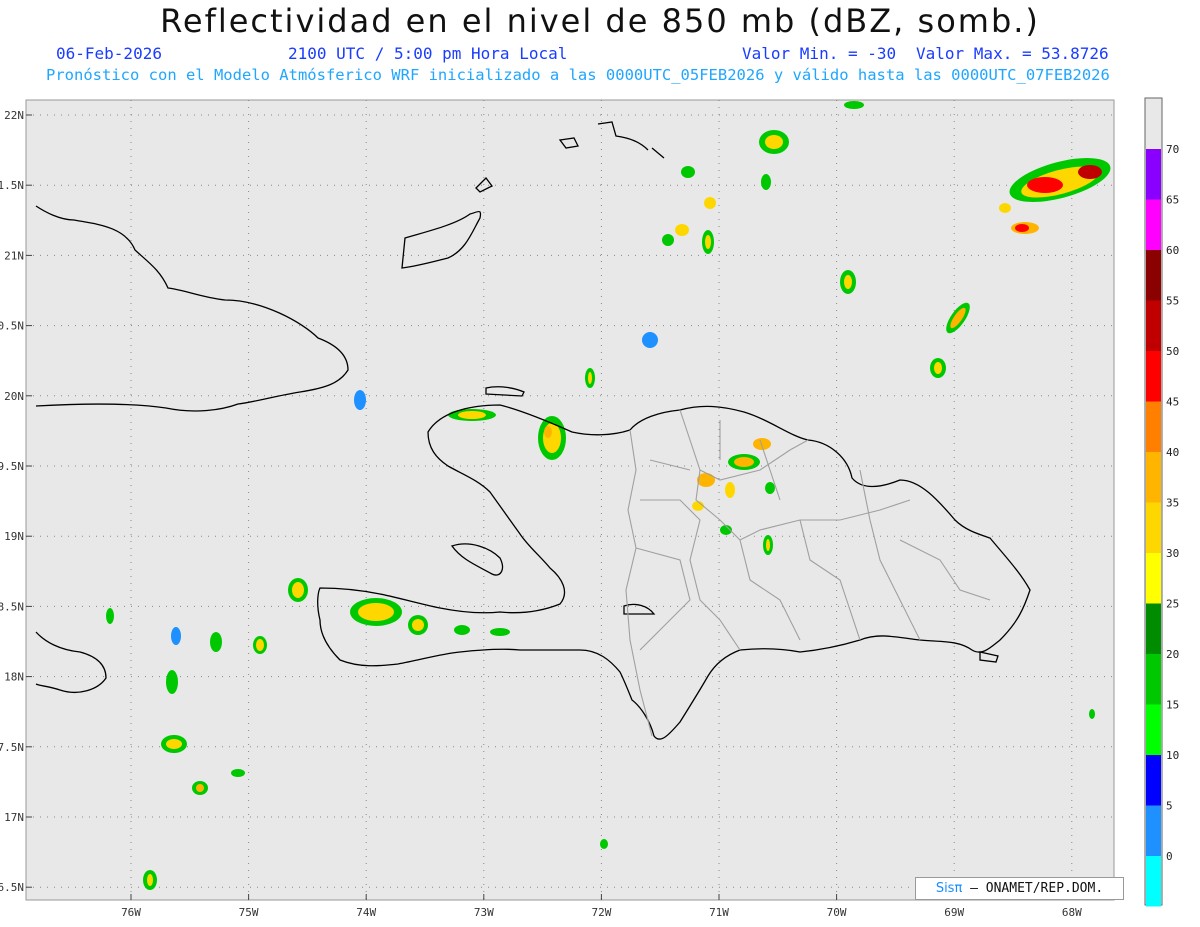  Describe the element at coordinates (1172, 149) in the screenshot. I see `colorbar-label: 70` at that location.